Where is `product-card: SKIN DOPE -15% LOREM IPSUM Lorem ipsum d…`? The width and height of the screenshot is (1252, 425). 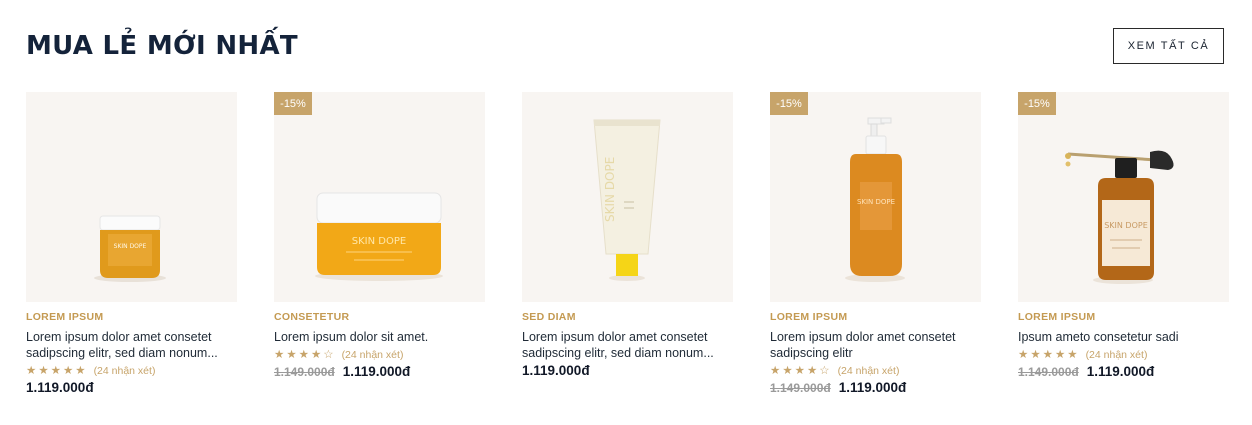 product-card: SKIN DOPE -15% LOREM IPSUM Lorem ipsum d… is located at coordinates (875, 243).